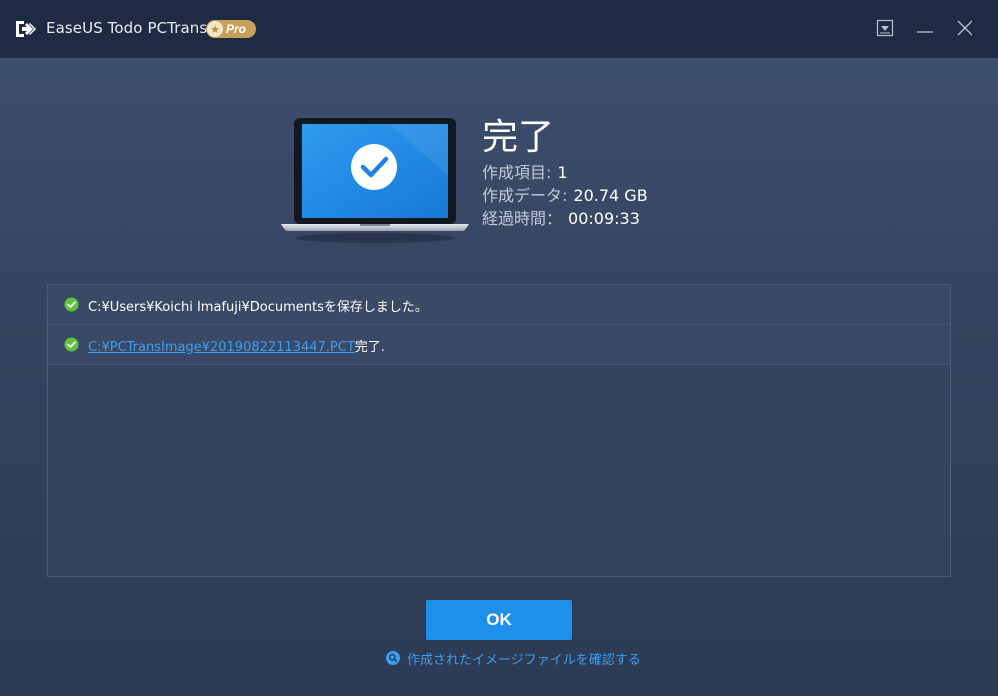 The height and width of the screenshot is (696, 998). I want to click on minimize-icon, so click(925, 28).